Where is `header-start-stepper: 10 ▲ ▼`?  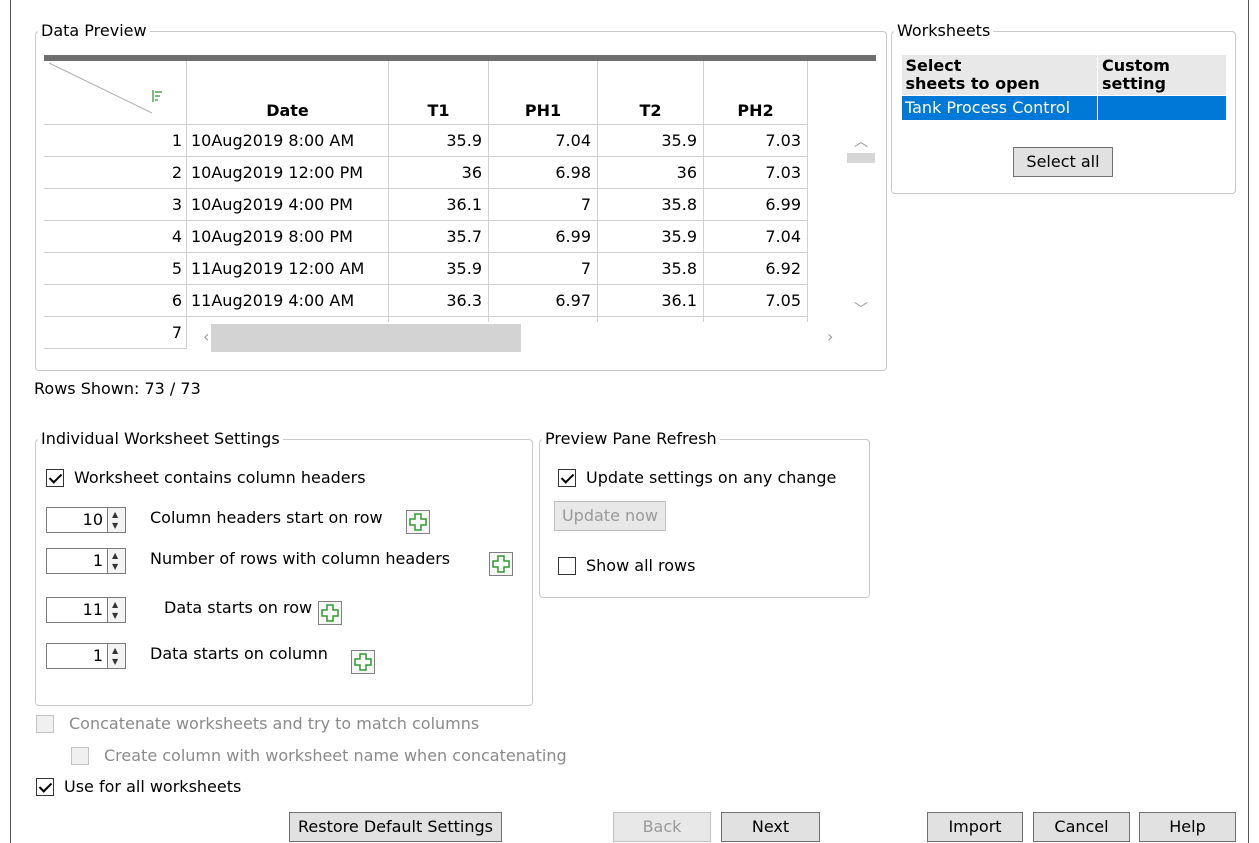
header-start-stepper: 10 ▲ ▼ is located at coordinates (90, 520).